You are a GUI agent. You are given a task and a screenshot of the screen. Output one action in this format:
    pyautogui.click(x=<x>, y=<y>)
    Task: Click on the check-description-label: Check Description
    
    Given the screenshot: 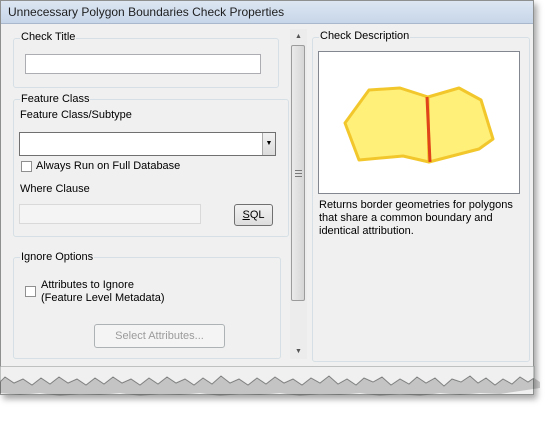 What is the action you would take?
    pyautogui.click(x=365, y=36)
    